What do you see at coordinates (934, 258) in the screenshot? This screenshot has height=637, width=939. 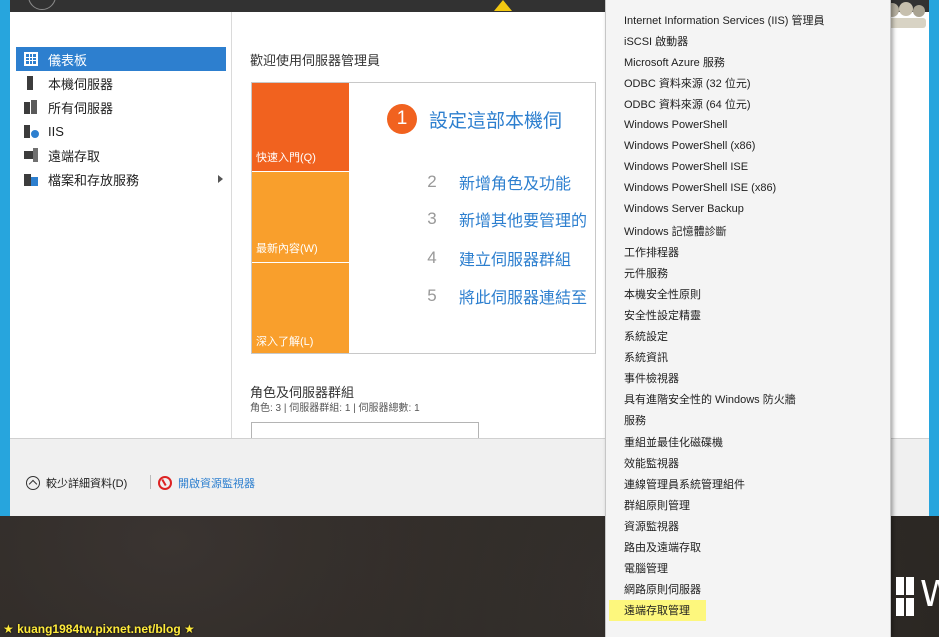 I see `window-border-right` at bounding box center [934, 258].